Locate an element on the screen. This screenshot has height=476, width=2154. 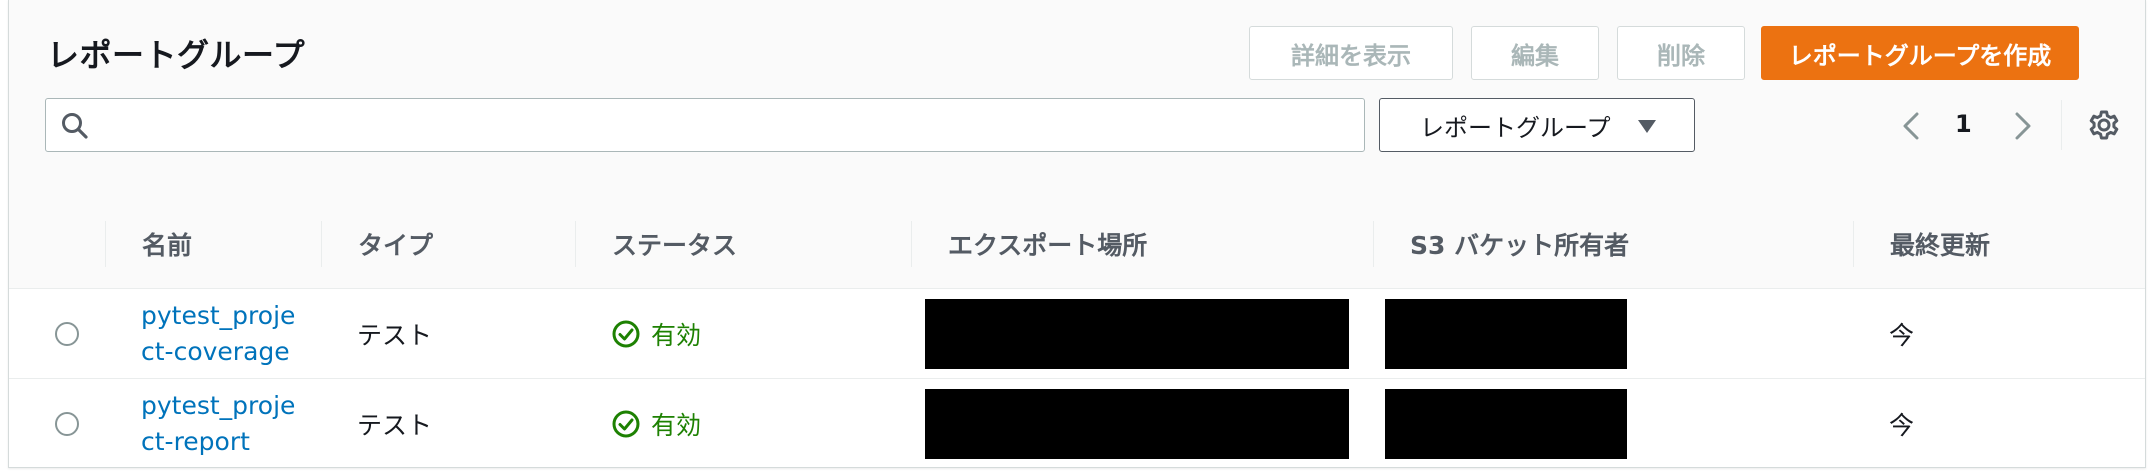
search-input is located at coordinates (728, 126).